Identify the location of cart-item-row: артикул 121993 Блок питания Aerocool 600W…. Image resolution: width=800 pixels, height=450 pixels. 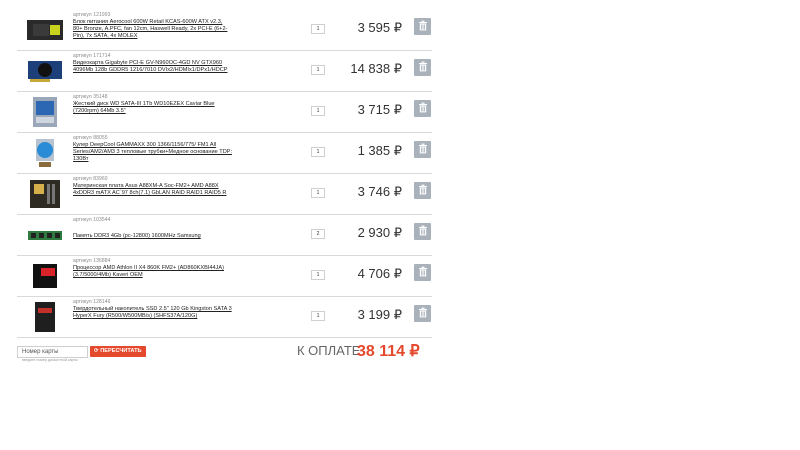
(224, 30).